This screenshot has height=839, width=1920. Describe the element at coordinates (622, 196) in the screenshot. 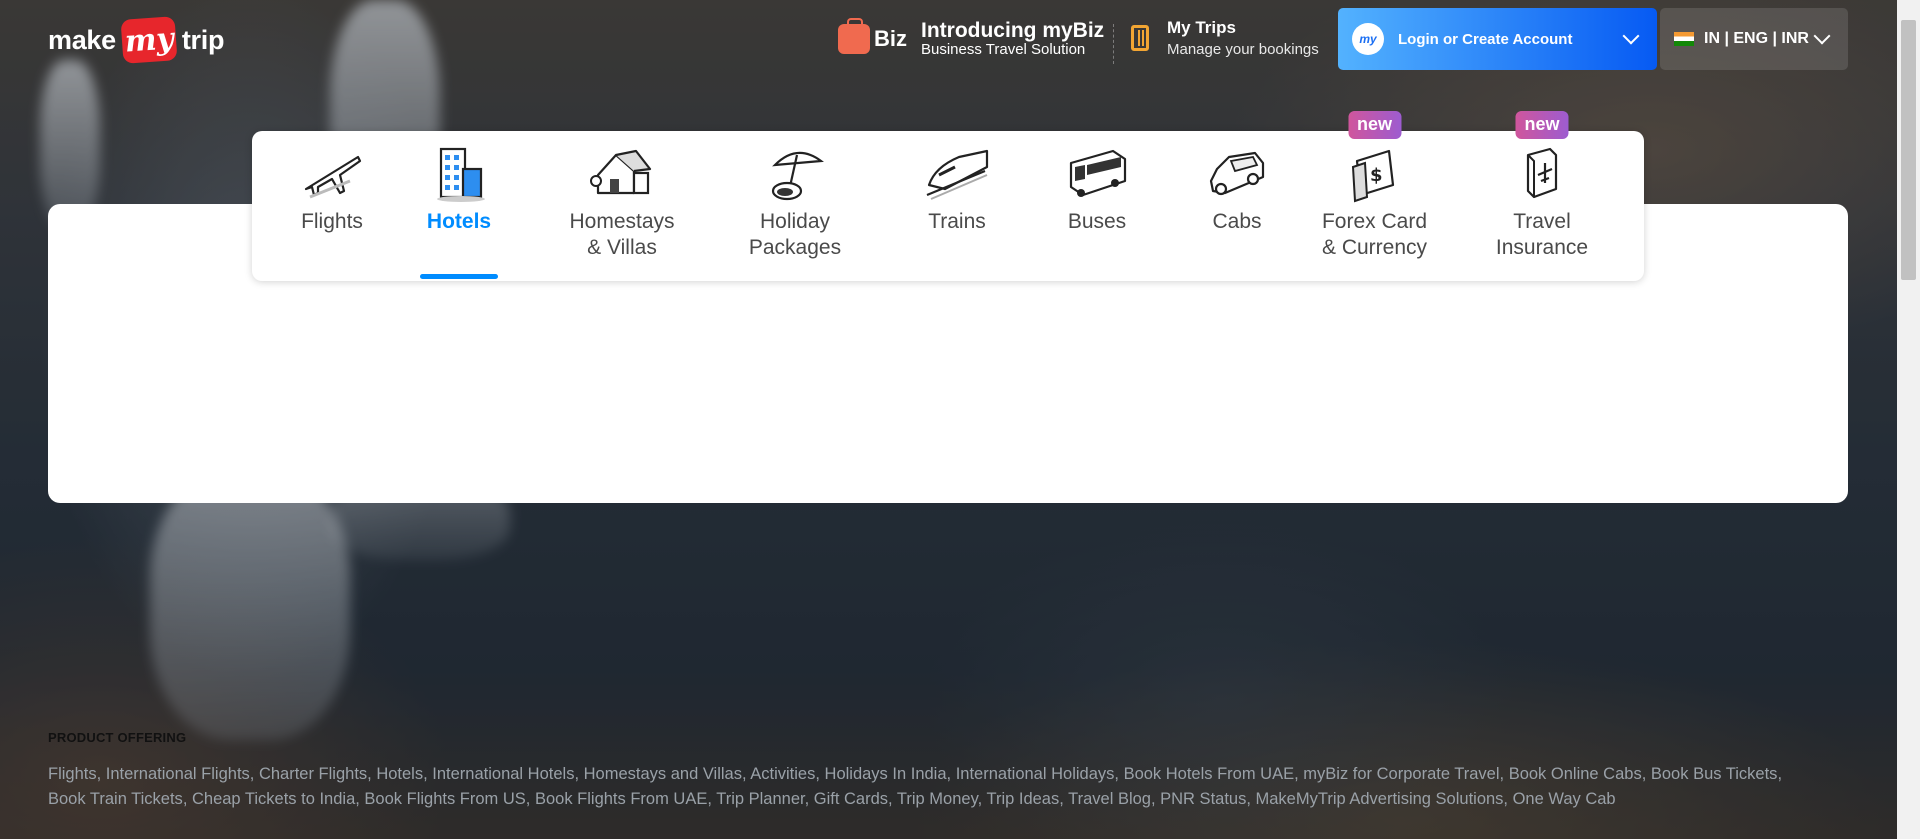

I see `tab-homestays: Homestays & Villas` at that location.